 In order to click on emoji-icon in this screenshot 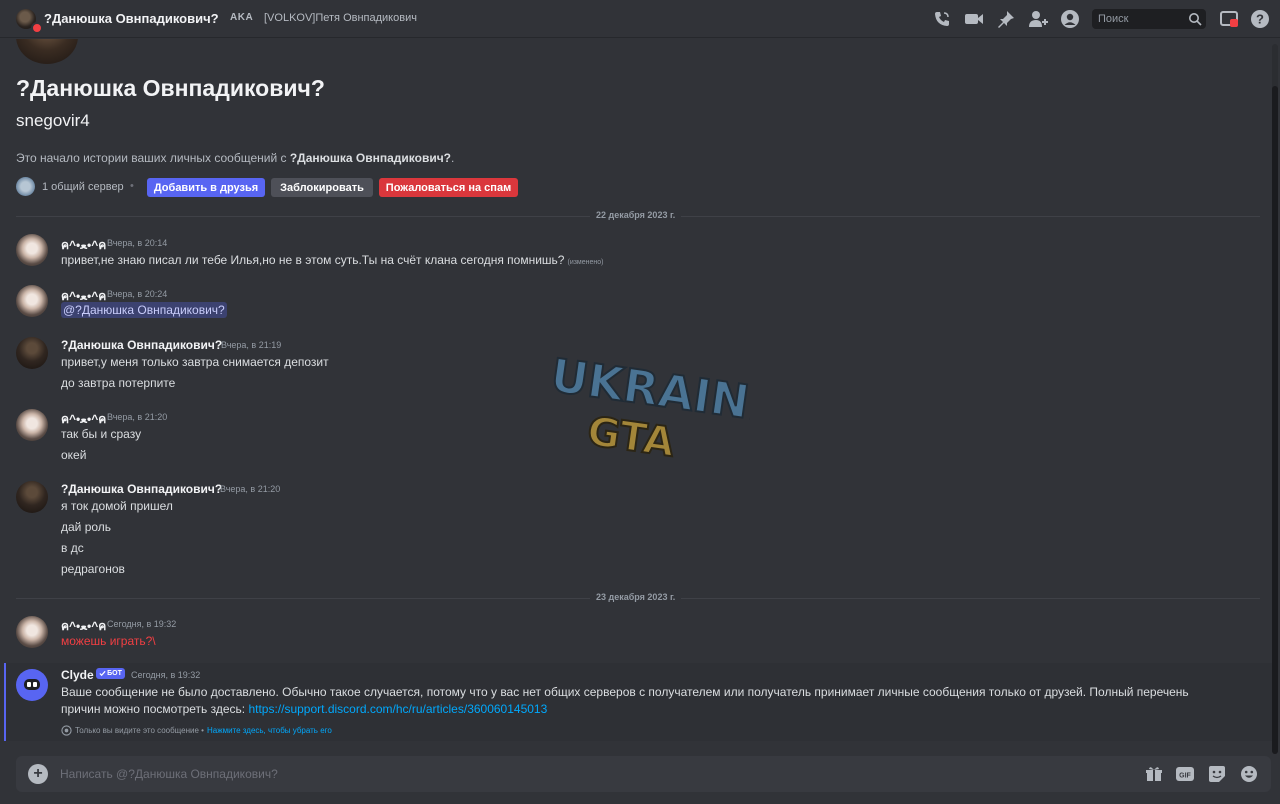, I will do `click(1249, 774)`.